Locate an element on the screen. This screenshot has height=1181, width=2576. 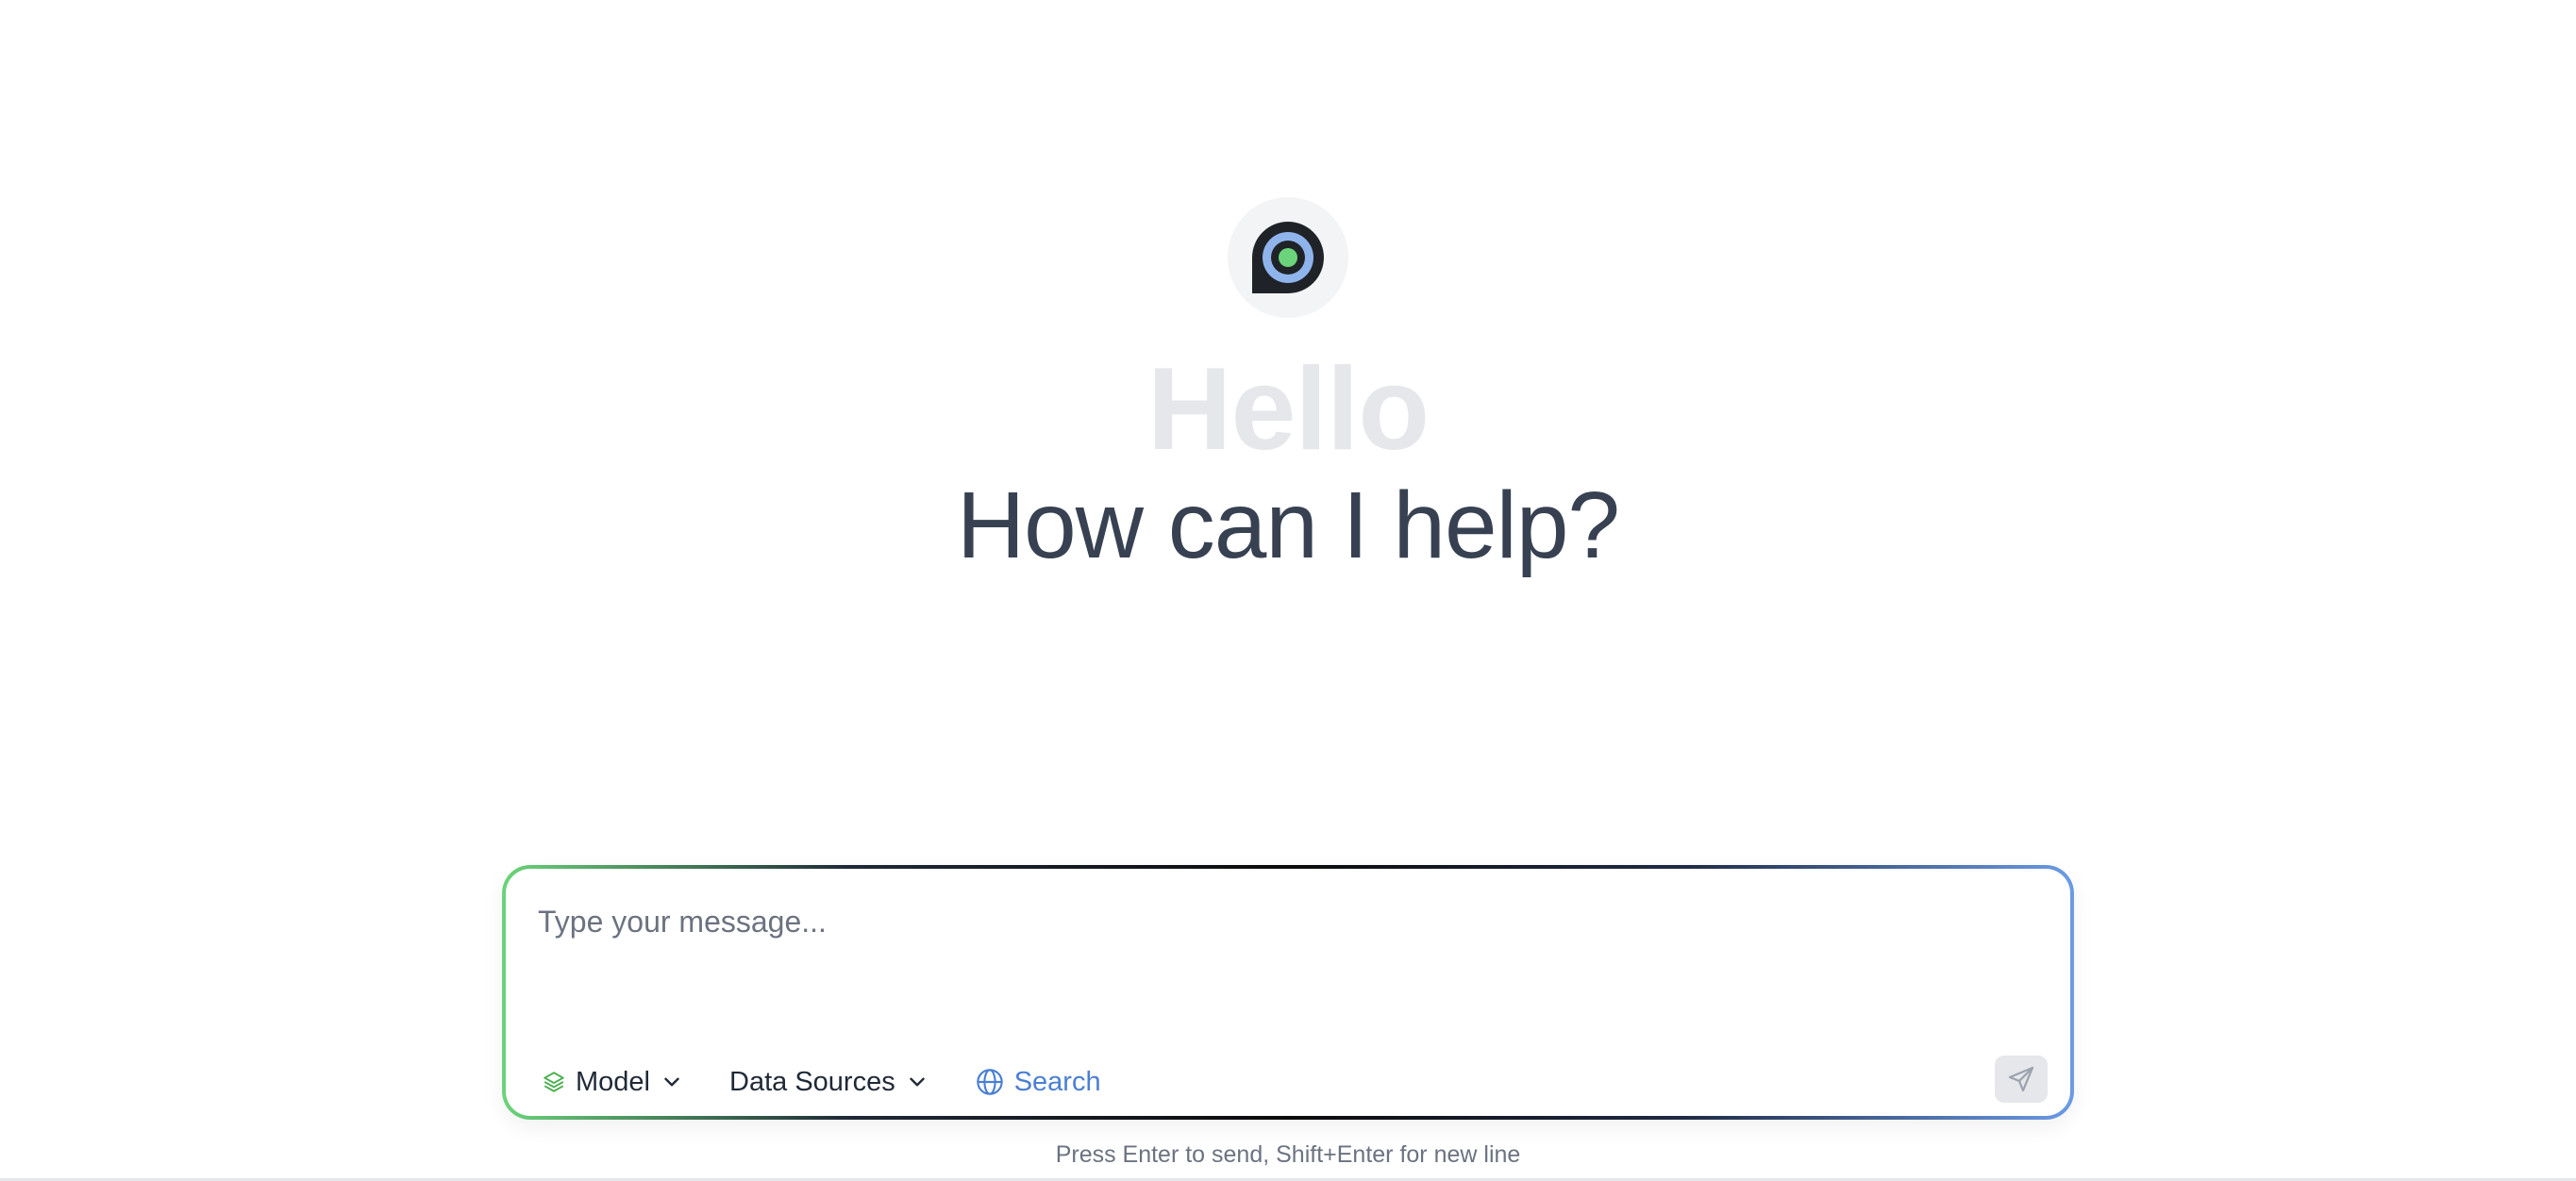
app-logo is located at coordinates (1288, 257).